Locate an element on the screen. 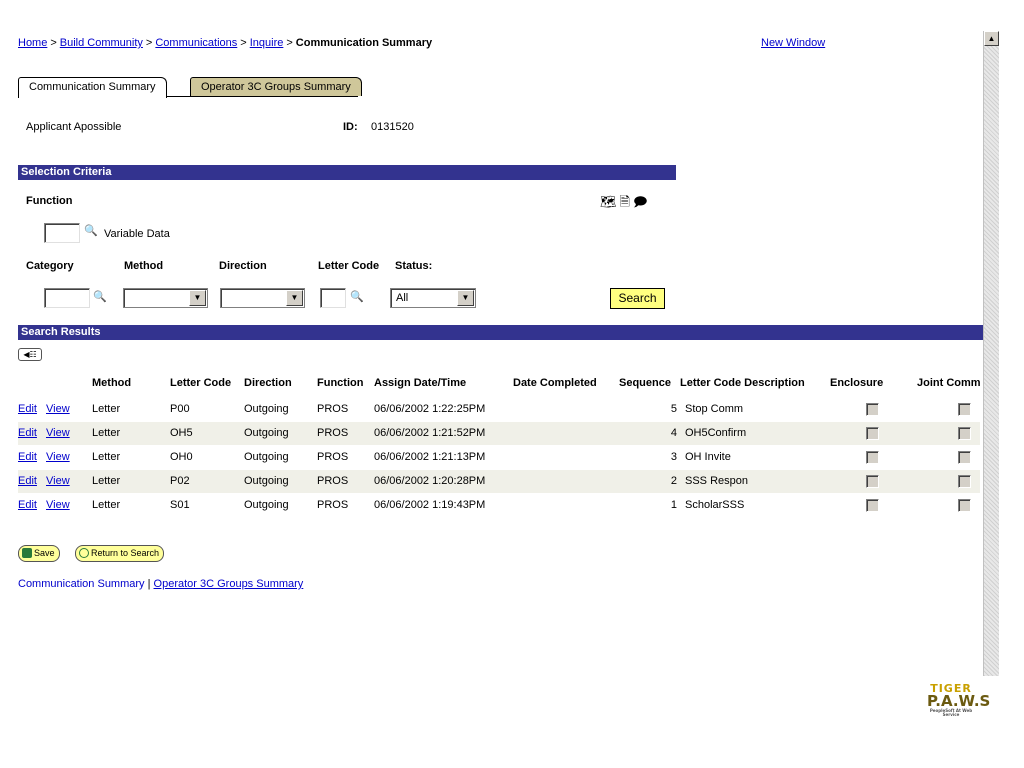  cell-sequence: 4 is located at coordinates (673, 433).